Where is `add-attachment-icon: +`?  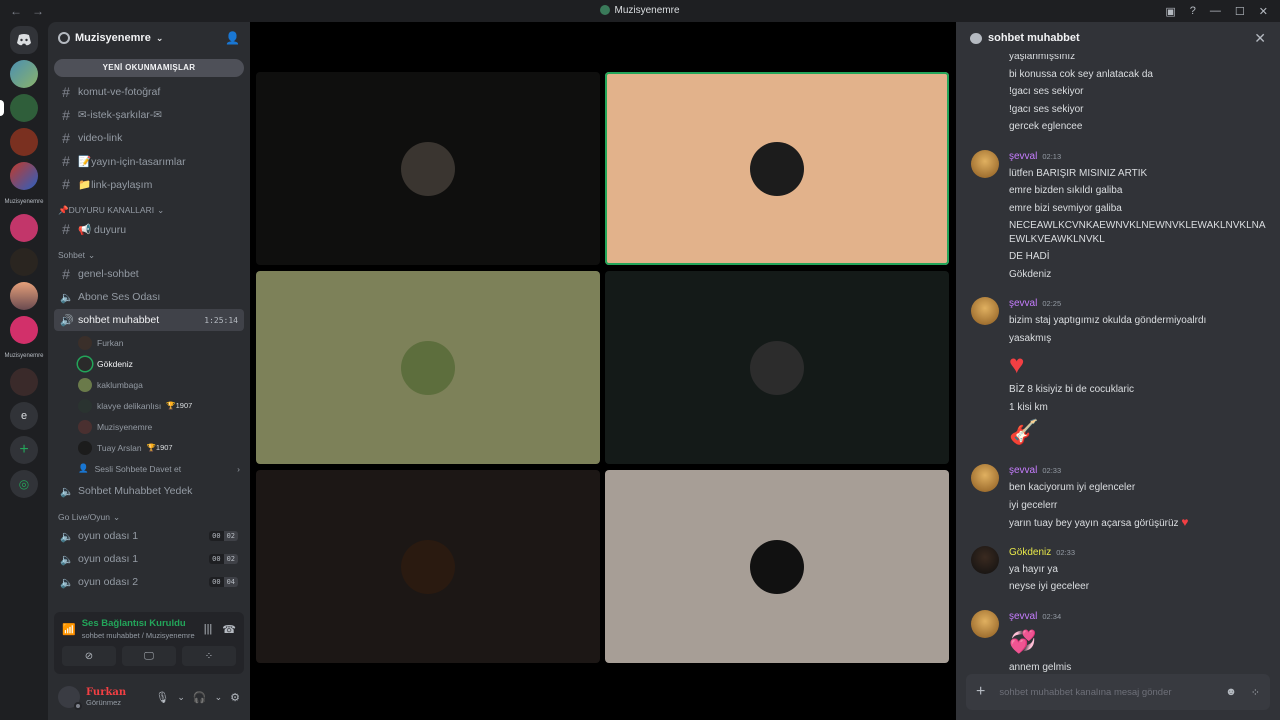 add-attachment-icon: + is located at coordinates (980, 692).